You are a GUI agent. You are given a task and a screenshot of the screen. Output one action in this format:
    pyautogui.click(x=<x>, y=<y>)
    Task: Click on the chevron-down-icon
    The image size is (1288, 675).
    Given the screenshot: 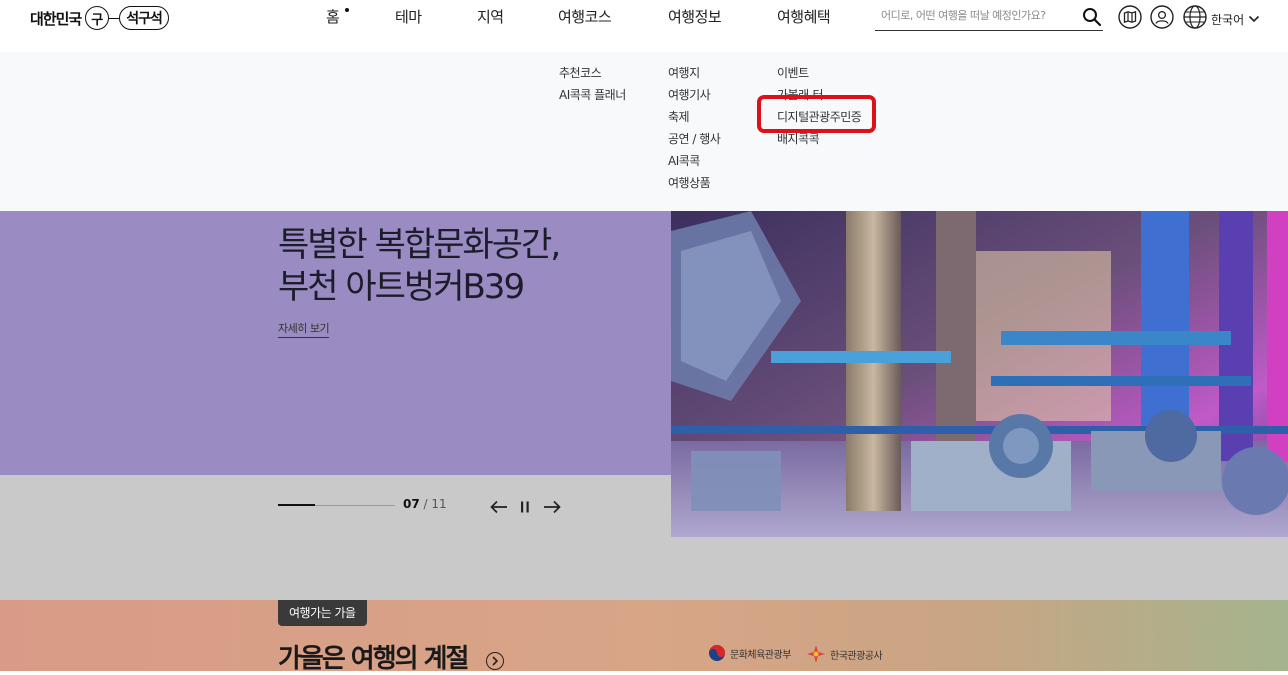 What is the action you would take?
    pyautogui.click(x=1254, y=19)
    